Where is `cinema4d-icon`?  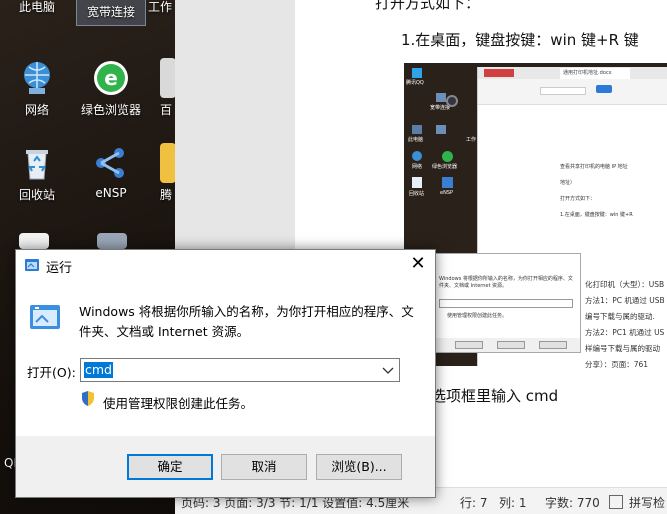
cinema4d-icon is located at coordinates (452, 101).